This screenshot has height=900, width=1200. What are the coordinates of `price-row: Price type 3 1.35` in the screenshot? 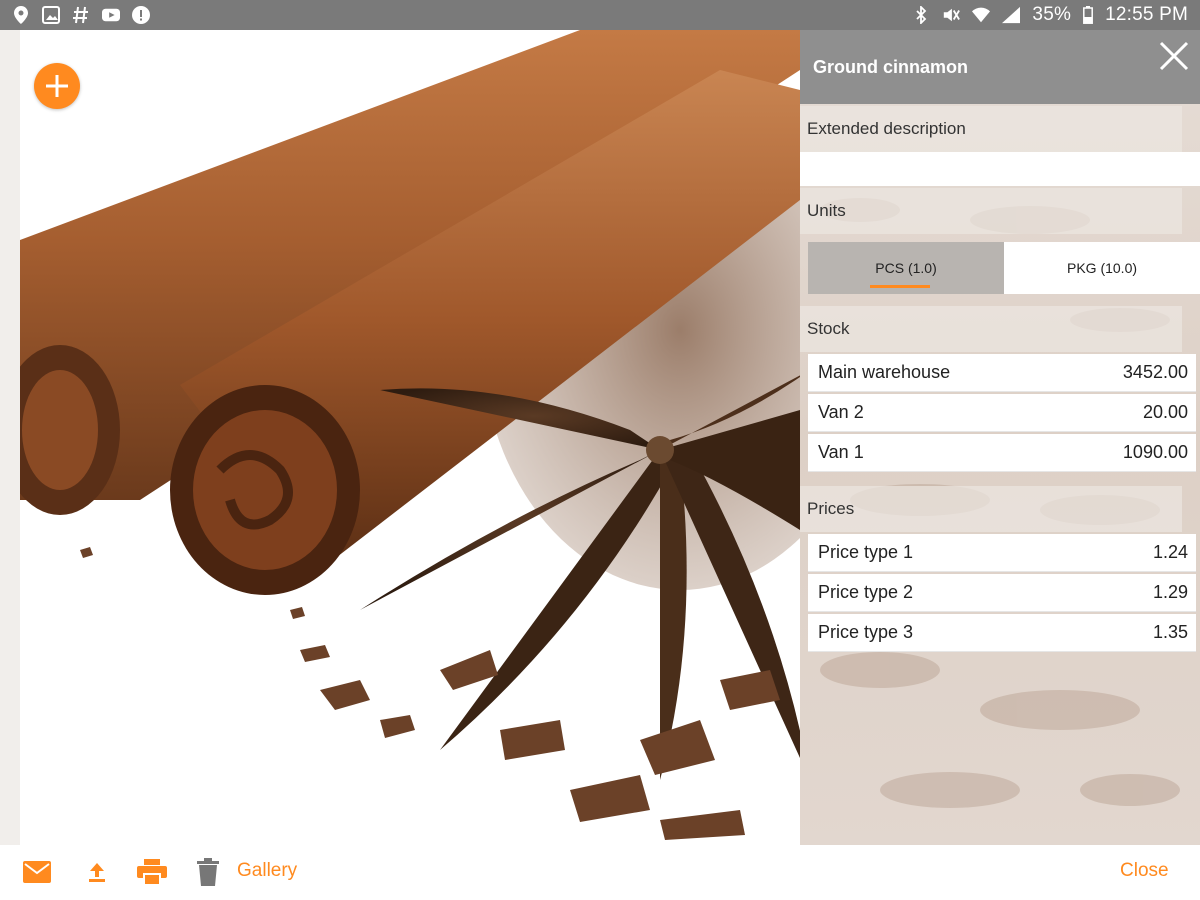 It's located at (1002, 633).